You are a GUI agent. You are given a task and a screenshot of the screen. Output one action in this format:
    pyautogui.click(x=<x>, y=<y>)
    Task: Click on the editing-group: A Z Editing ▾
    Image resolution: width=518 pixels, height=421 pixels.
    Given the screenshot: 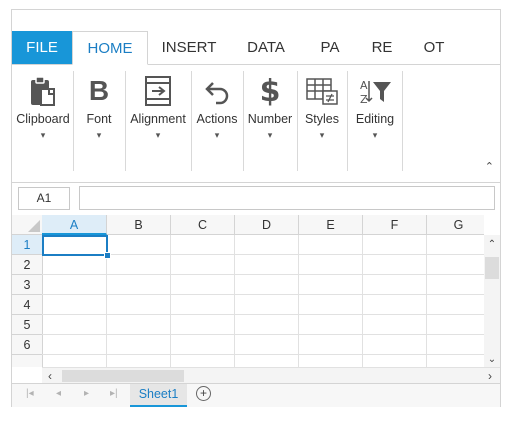 What is the action you would take?
    pyautogui.click(x=375, y=123)
    